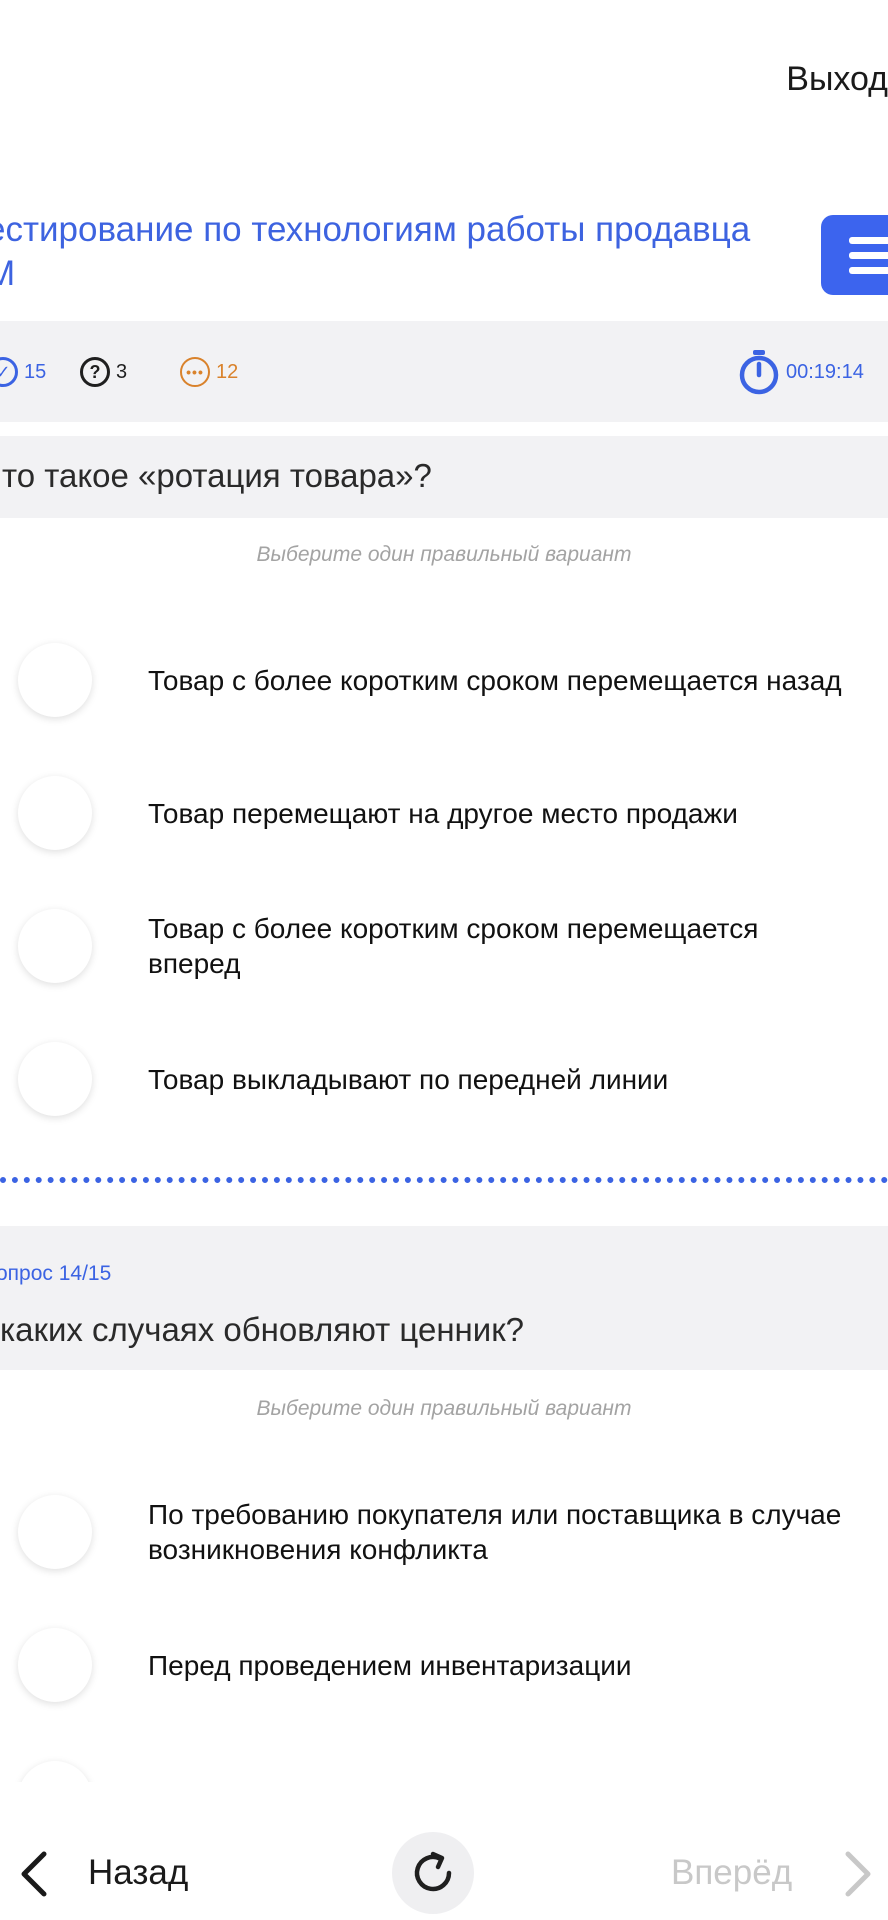 This screenshot has height=1920, width=888. Describe the element at coordinates (35, 371) in the screenshot. I see `answered-count: 15` at that location.